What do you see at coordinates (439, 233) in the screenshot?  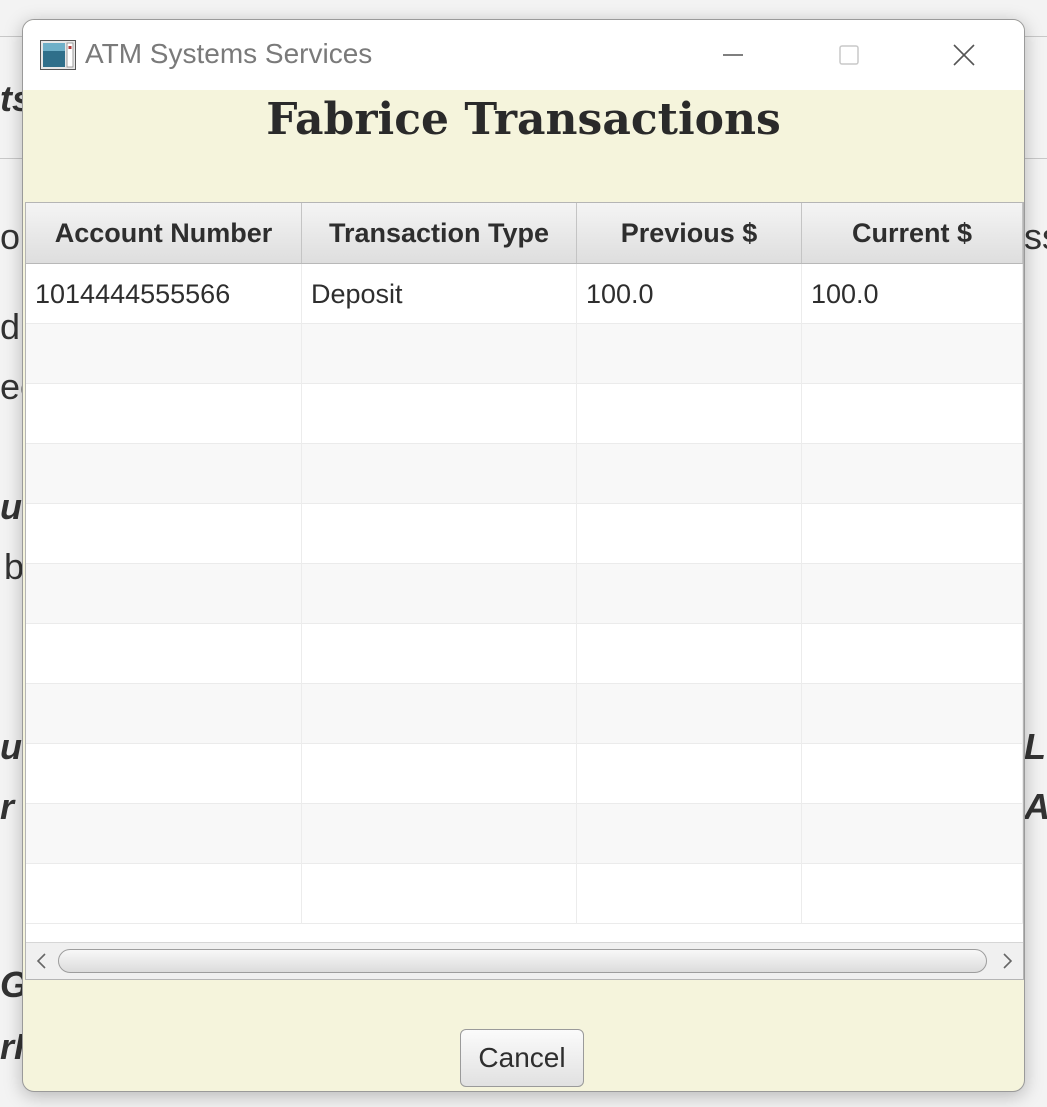 I see `column-header-transaction-type: Transaction Type` at bounding box center [439, 233].